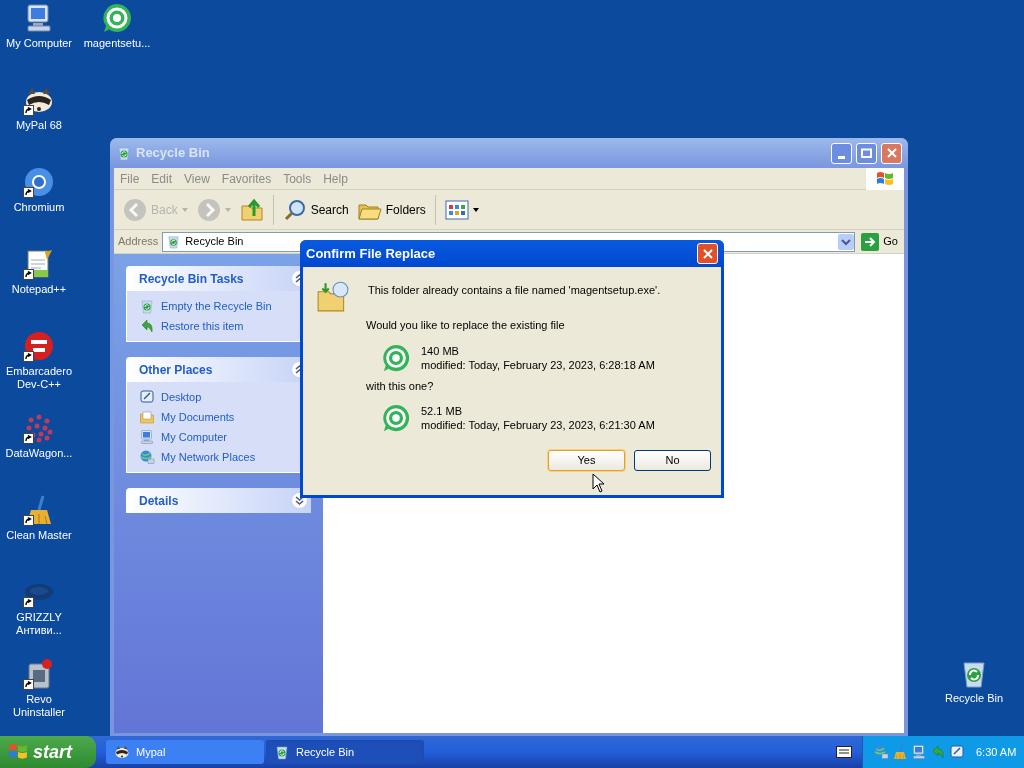  I want to click on window-title: Recycle Bin, so click(173, 153).